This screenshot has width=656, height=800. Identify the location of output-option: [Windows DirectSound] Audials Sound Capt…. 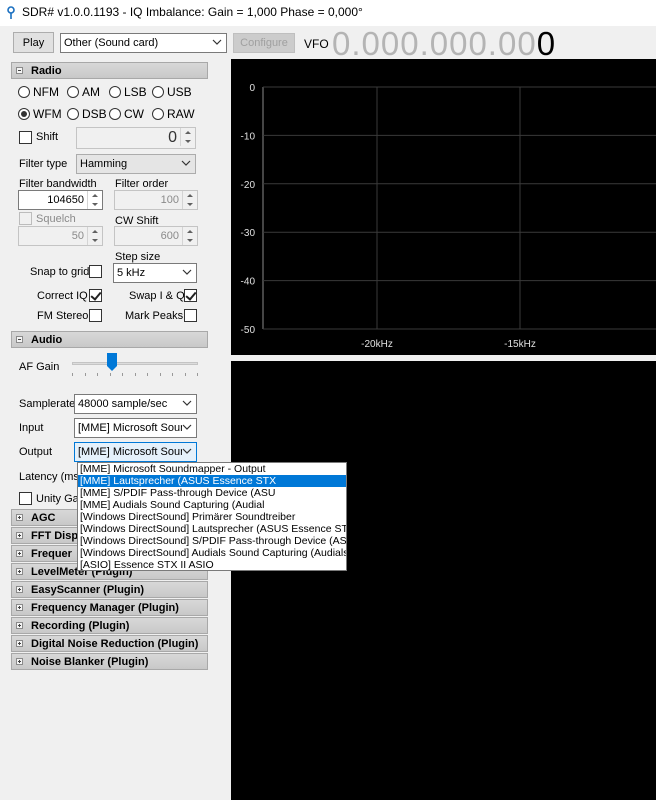
(212, 553).